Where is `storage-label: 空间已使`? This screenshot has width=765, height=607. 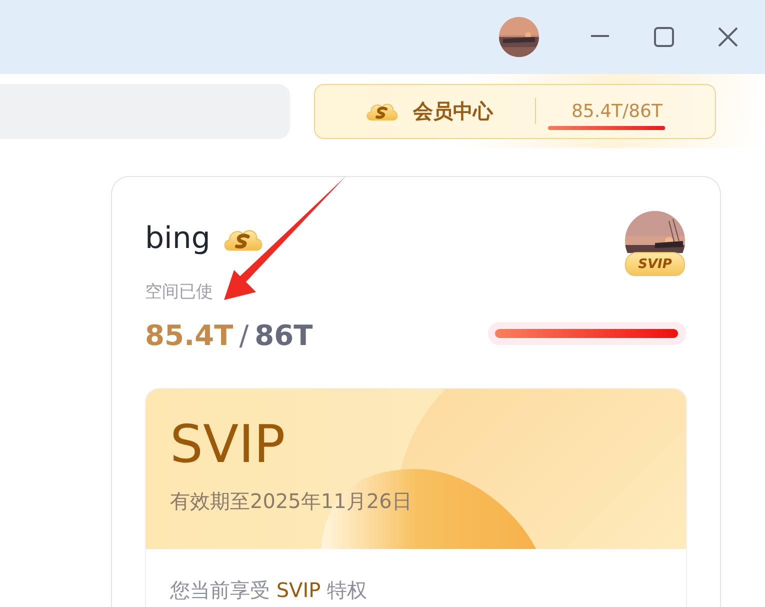
storage-label: 空间已使 is located at coordinates (179, 292).